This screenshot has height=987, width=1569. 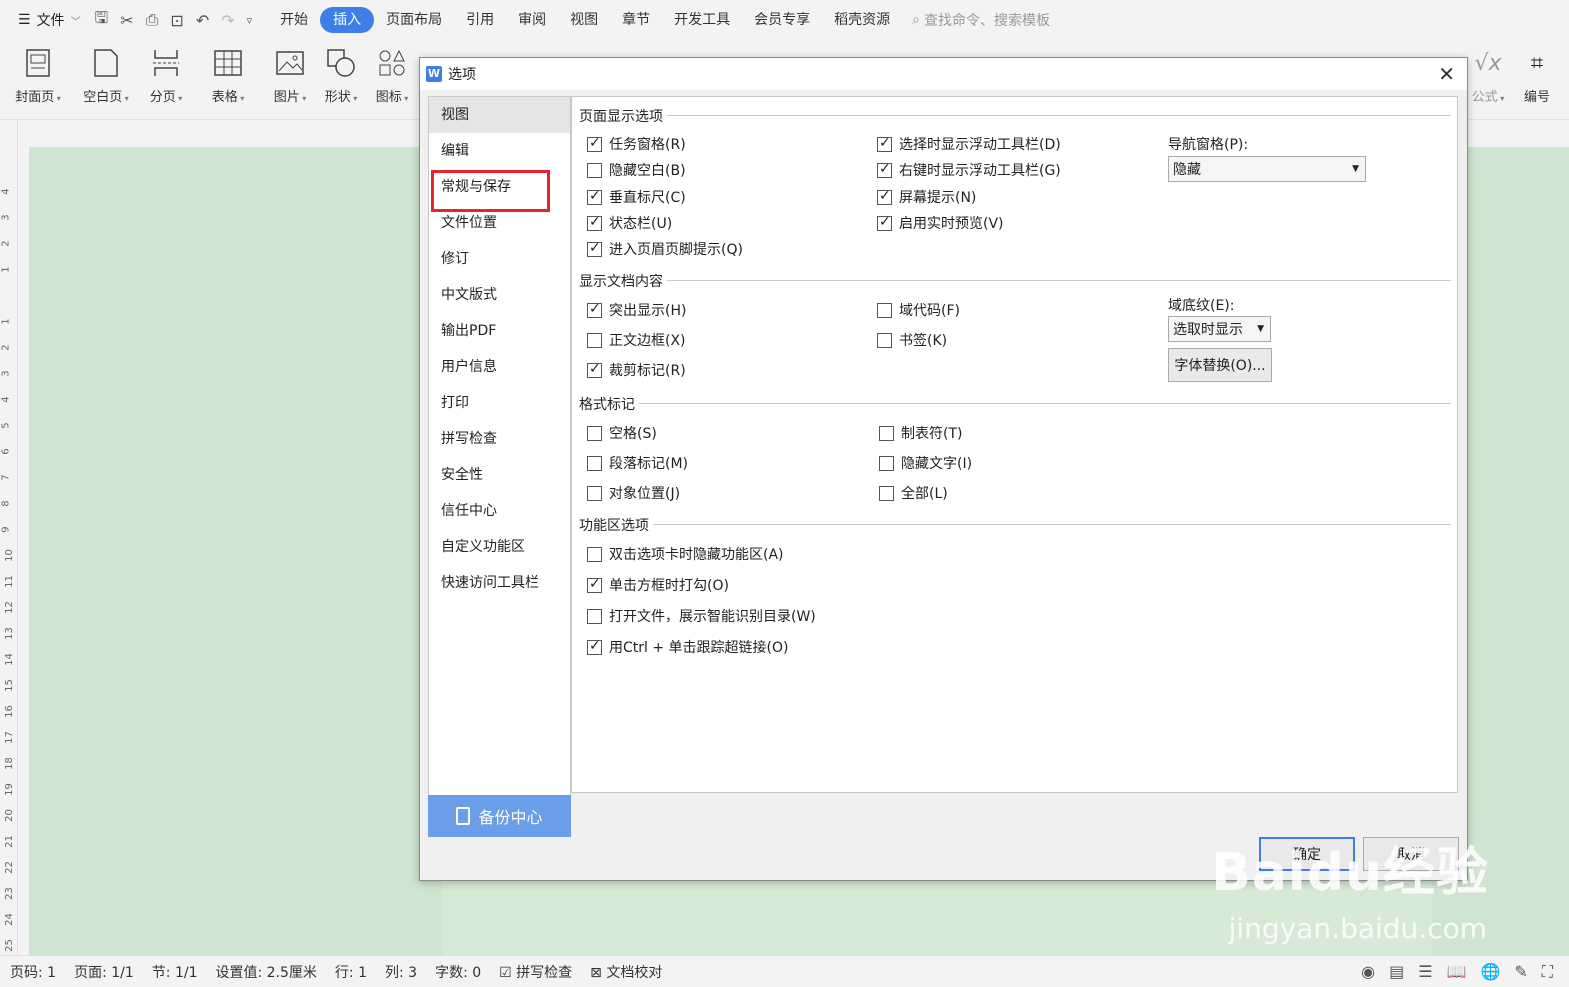 I want to click on checkbox-label: 单击方框时打勾(O), so click(x=669, y=586).